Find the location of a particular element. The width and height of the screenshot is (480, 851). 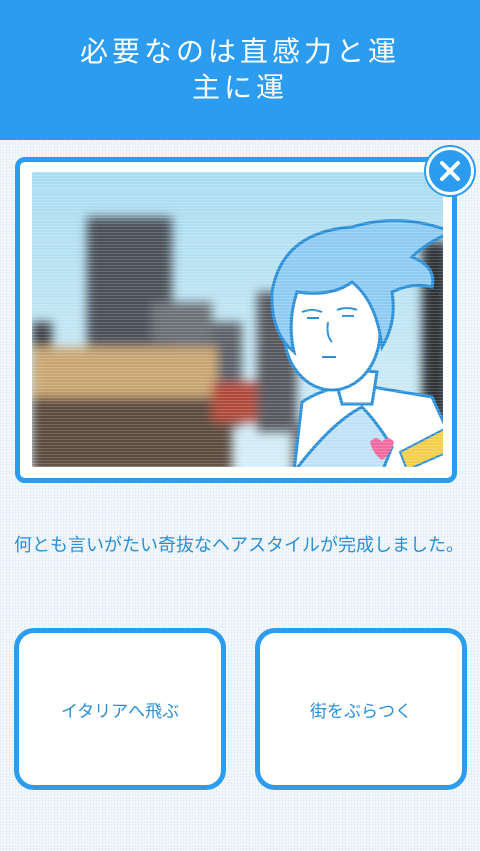

choice-label: 街をぶらつく is located at coordinates (361, 711).